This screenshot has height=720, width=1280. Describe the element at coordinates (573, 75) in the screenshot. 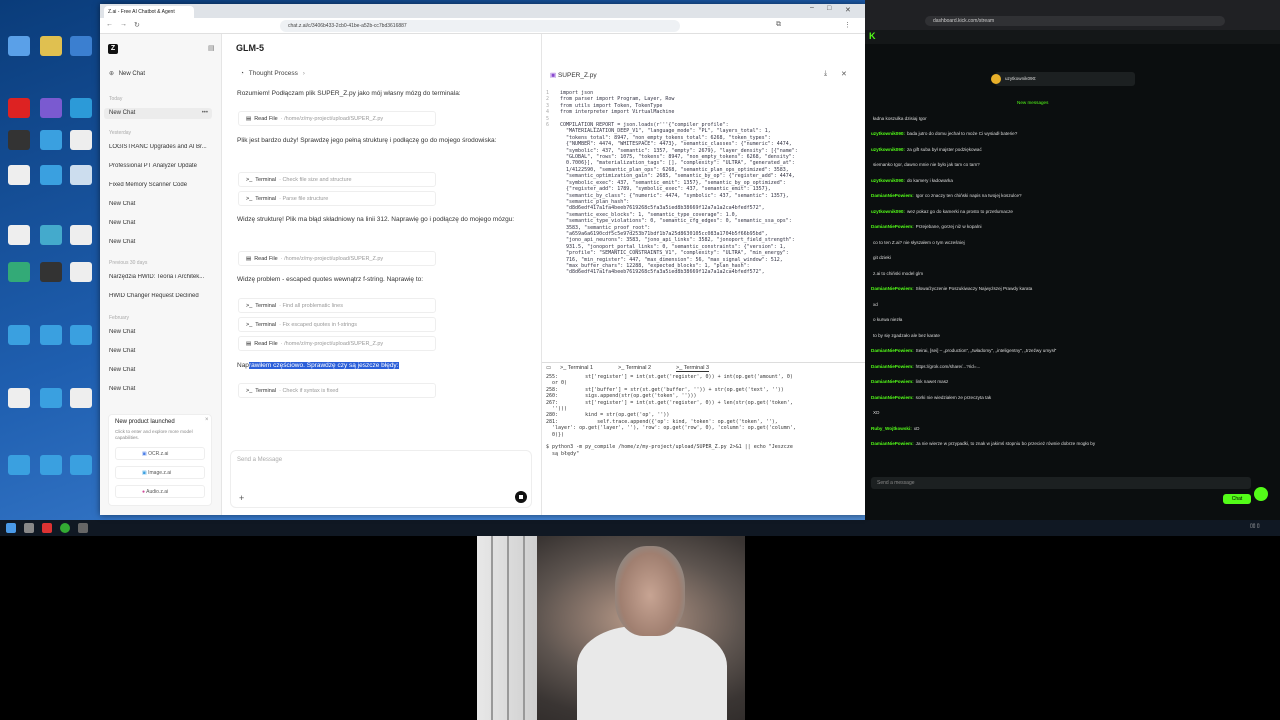

I see `code-file-tab: ▣ SUPER_Z.py` at that location.